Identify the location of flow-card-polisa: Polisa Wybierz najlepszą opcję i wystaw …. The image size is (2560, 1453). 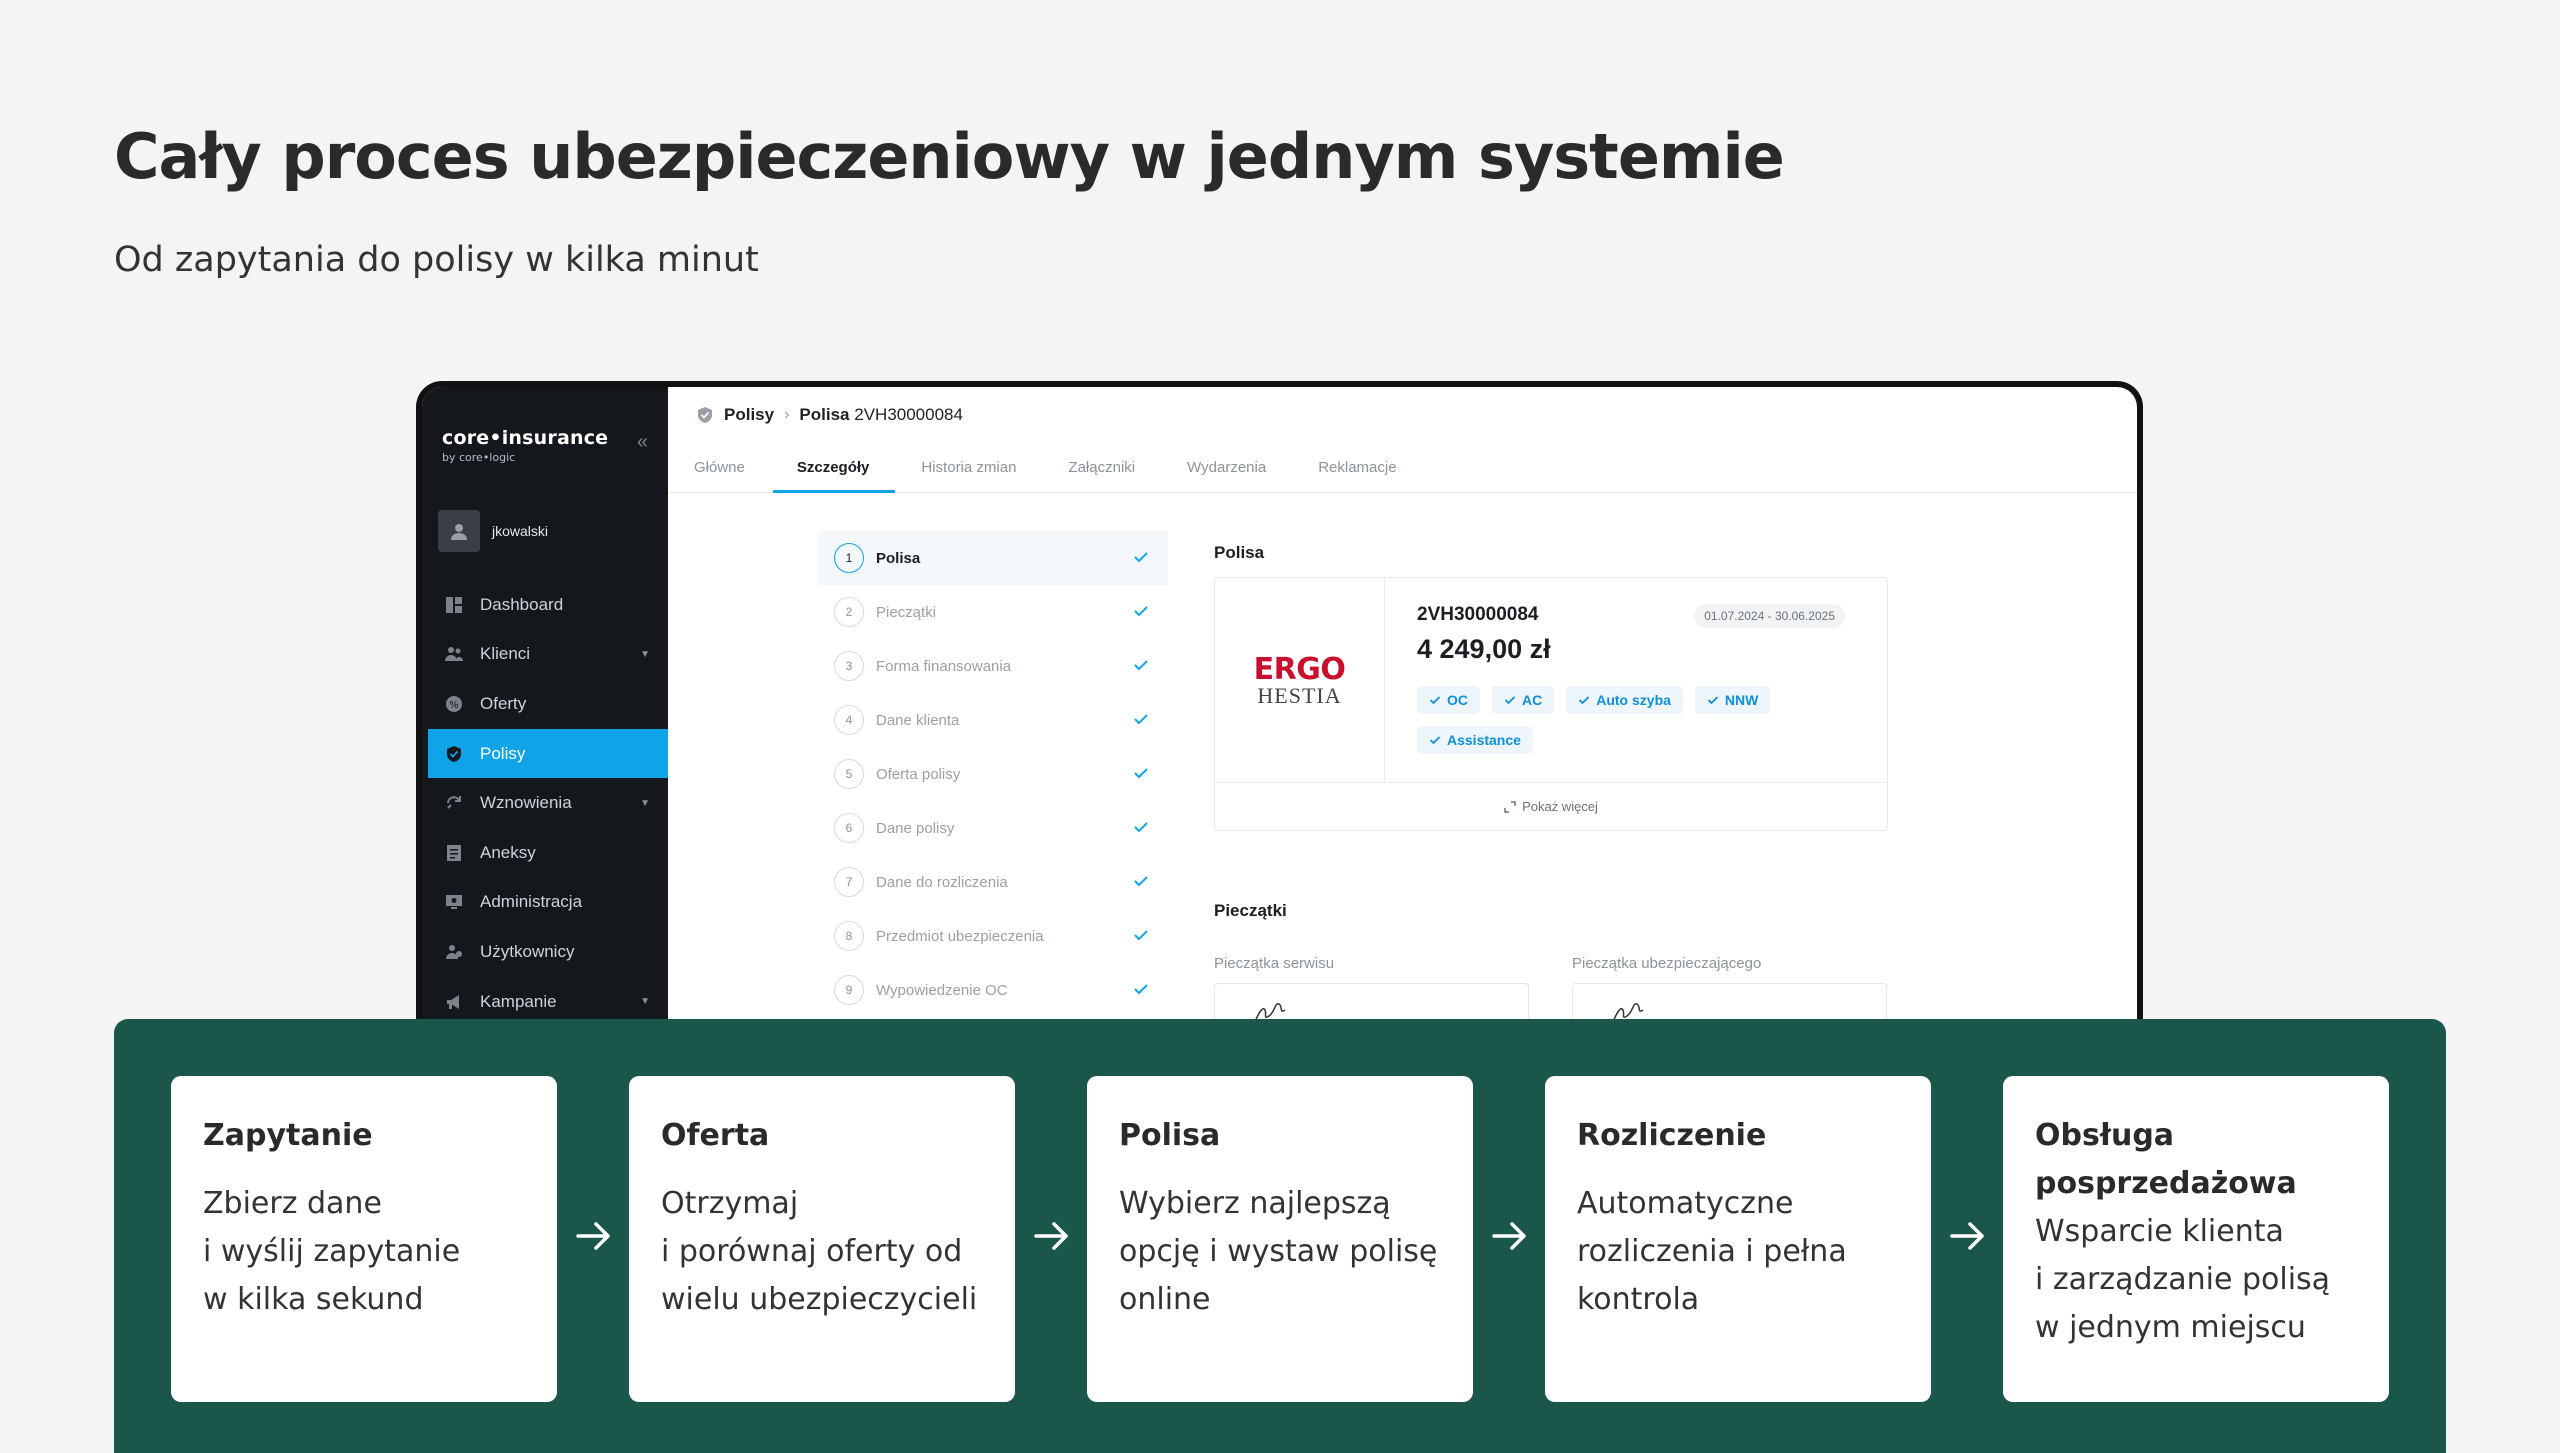
(1280, 1239).